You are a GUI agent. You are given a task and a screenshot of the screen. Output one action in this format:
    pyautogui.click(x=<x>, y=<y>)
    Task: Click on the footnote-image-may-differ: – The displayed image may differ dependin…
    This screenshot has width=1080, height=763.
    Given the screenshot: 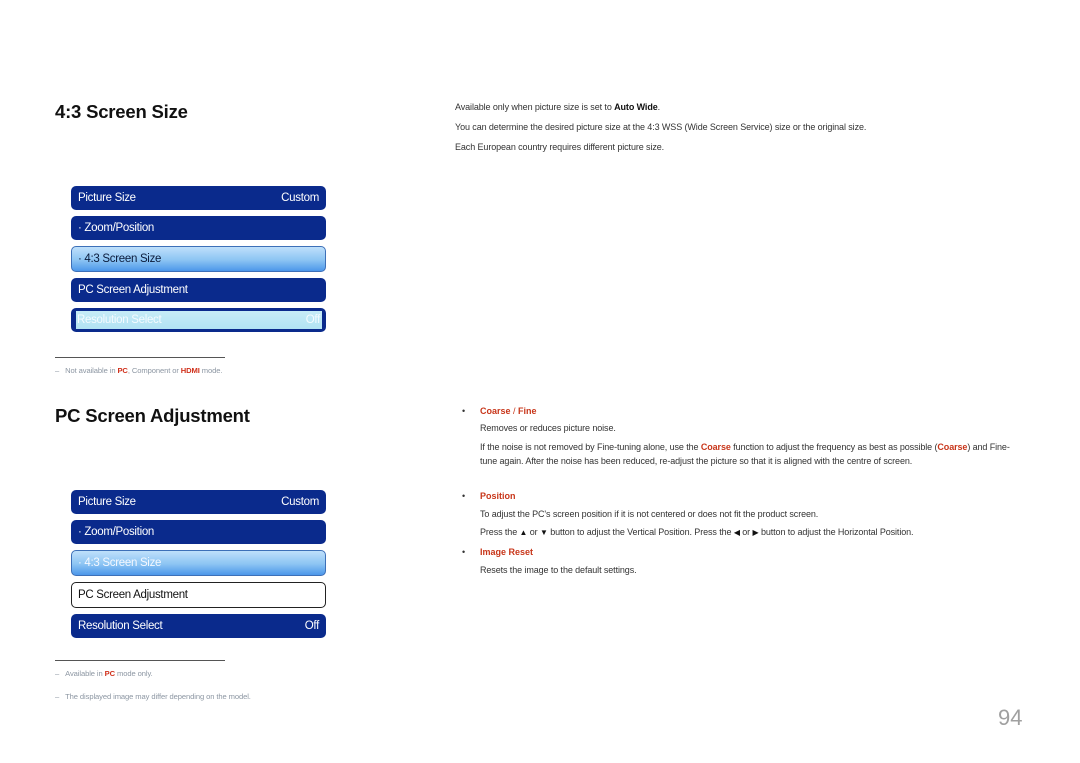 What is the action you would take?
    pyautogui.click(x=153, y=696)
    